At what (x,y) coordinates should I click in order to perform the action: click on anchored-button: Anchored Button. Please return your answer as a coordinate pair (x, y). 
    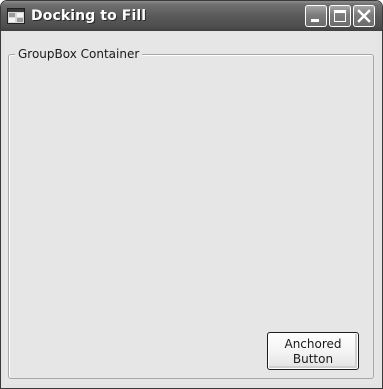
    Looking at the image, I should click on (313, 351).